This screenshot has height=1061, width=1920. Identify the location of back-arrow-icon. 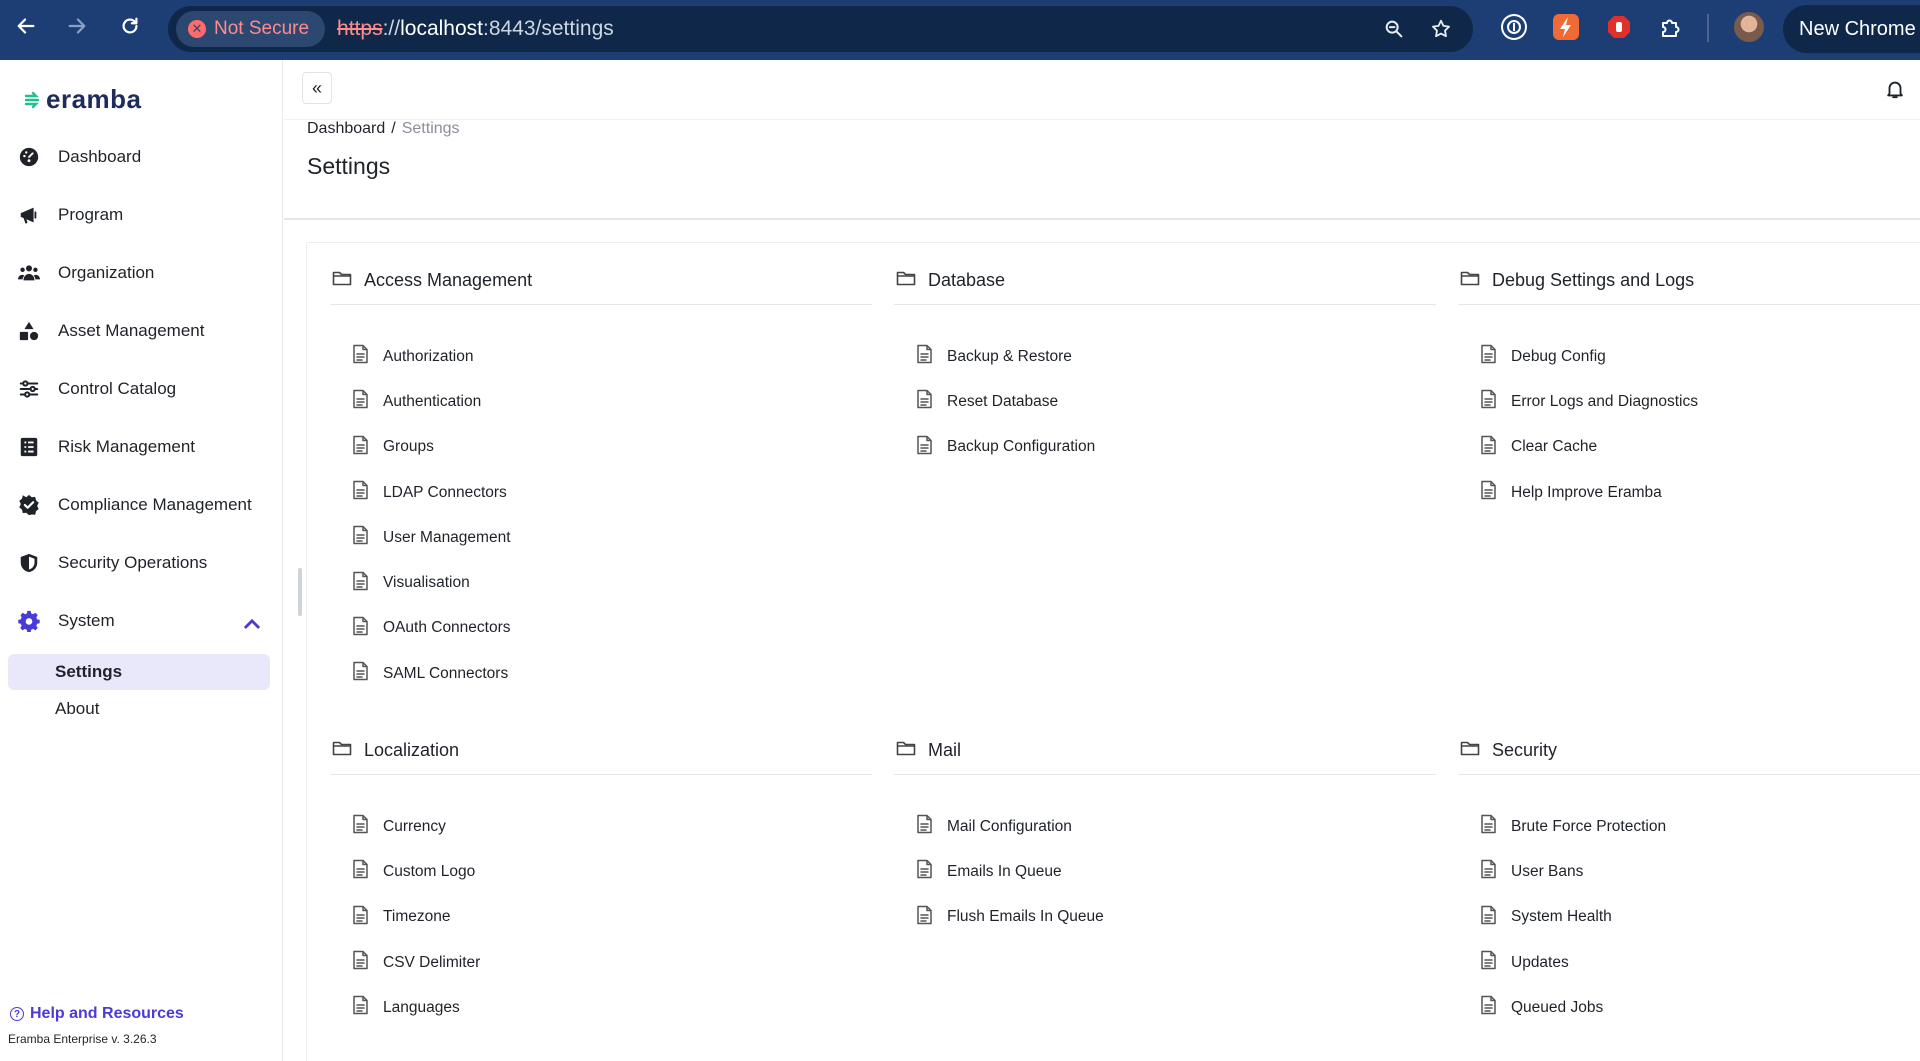
(26, 26).